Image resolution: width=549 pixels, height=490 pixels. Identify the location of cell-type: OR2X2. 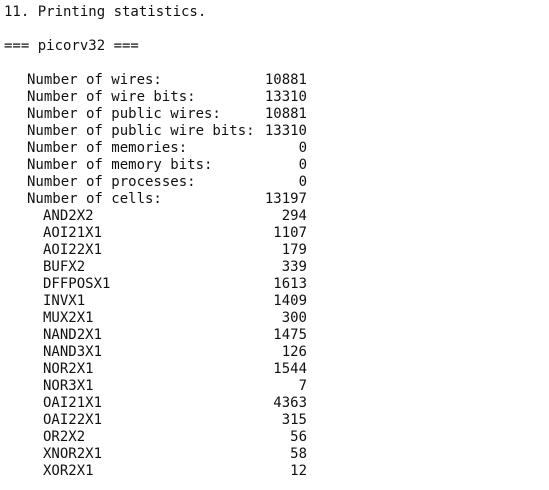
(64, 437).